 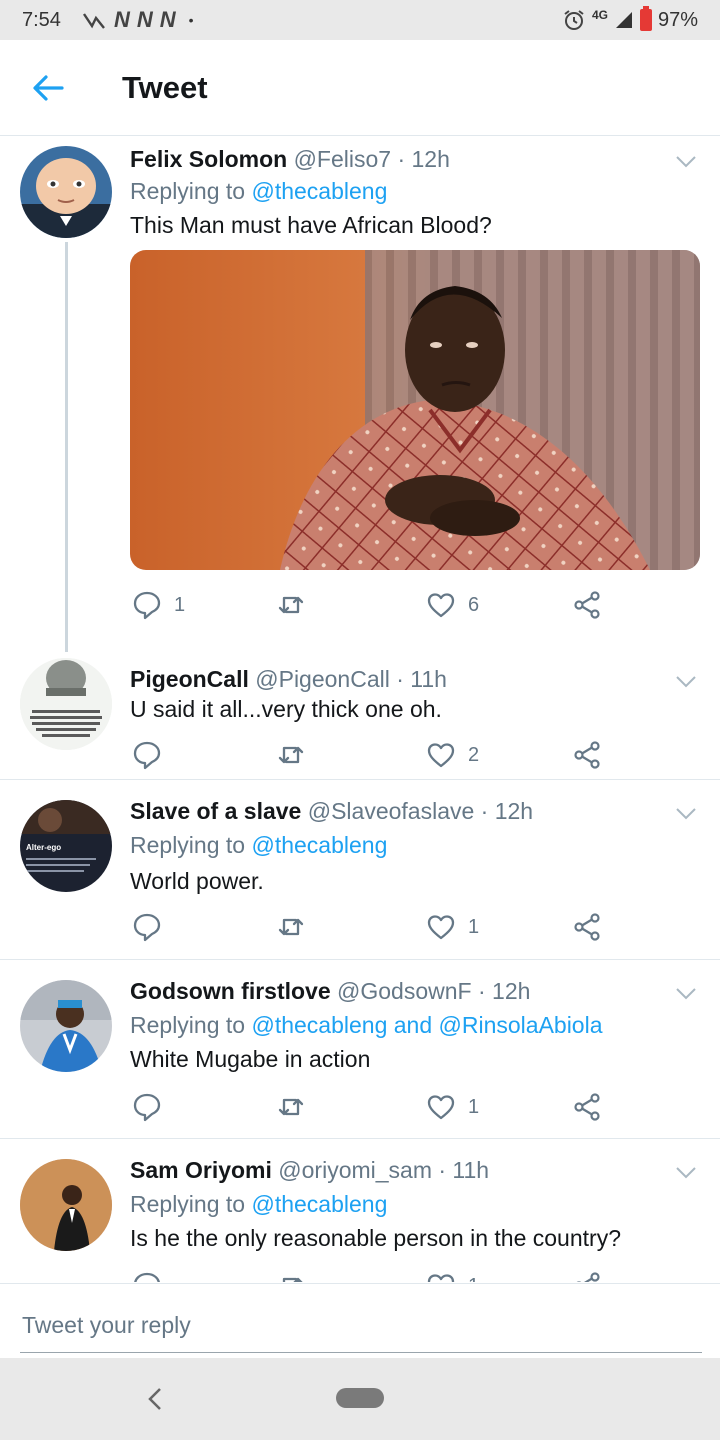 What do you see at coordinates (250, 1059) in the screenshot?
I see `tweet-text: White Mugabe in action` at bounding box center [250, 1059].